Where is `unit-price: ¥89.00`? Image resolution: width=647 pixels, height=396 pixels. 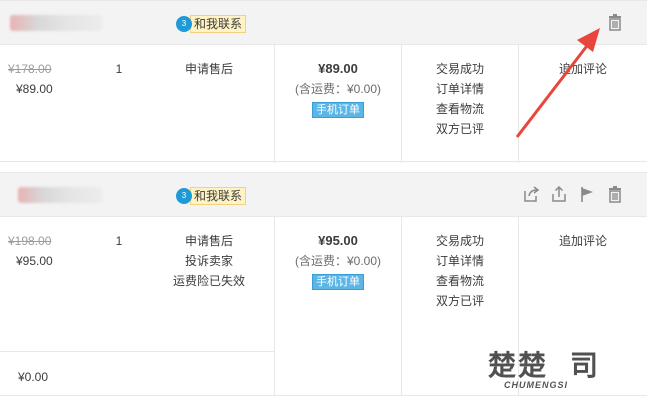
unit-price: ¥89.00 is located at coordinates (34, 89).